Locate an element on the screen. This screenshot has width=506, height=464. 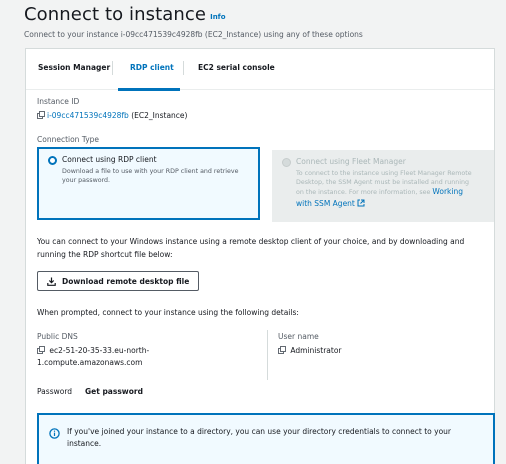
rdp-desc-line: your password. is located at coordinates (86, 180).